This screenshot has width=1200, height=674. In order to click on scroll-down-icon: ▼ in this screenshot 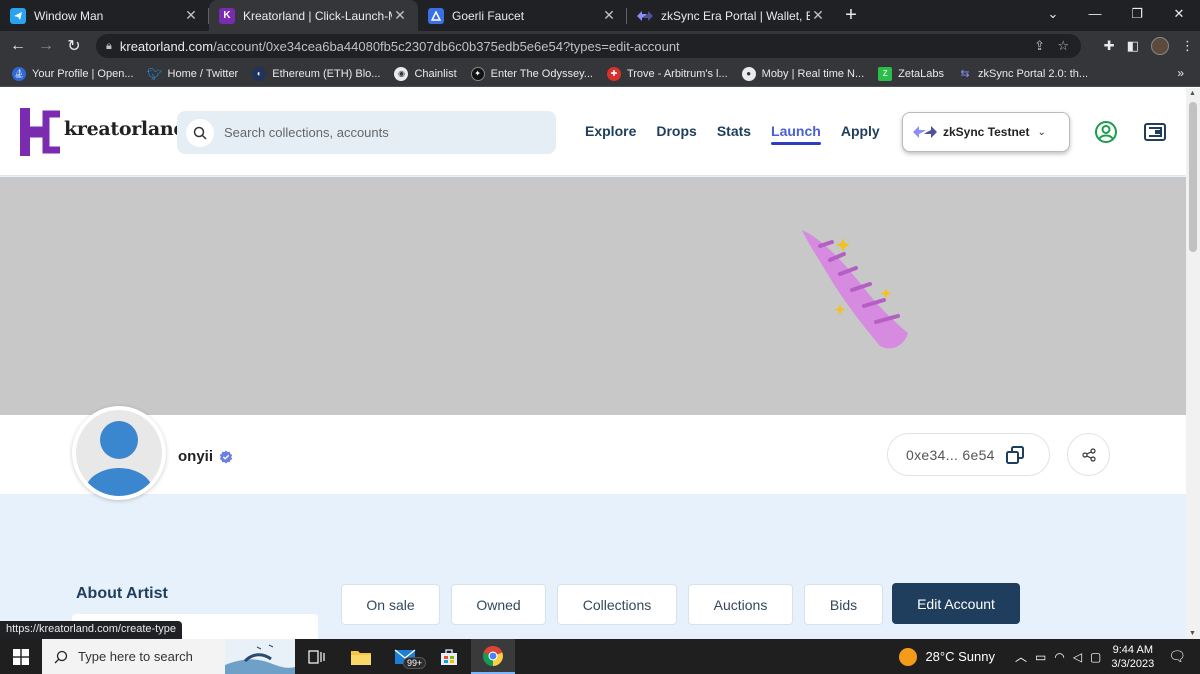, I will do `click(1192, 633)`.